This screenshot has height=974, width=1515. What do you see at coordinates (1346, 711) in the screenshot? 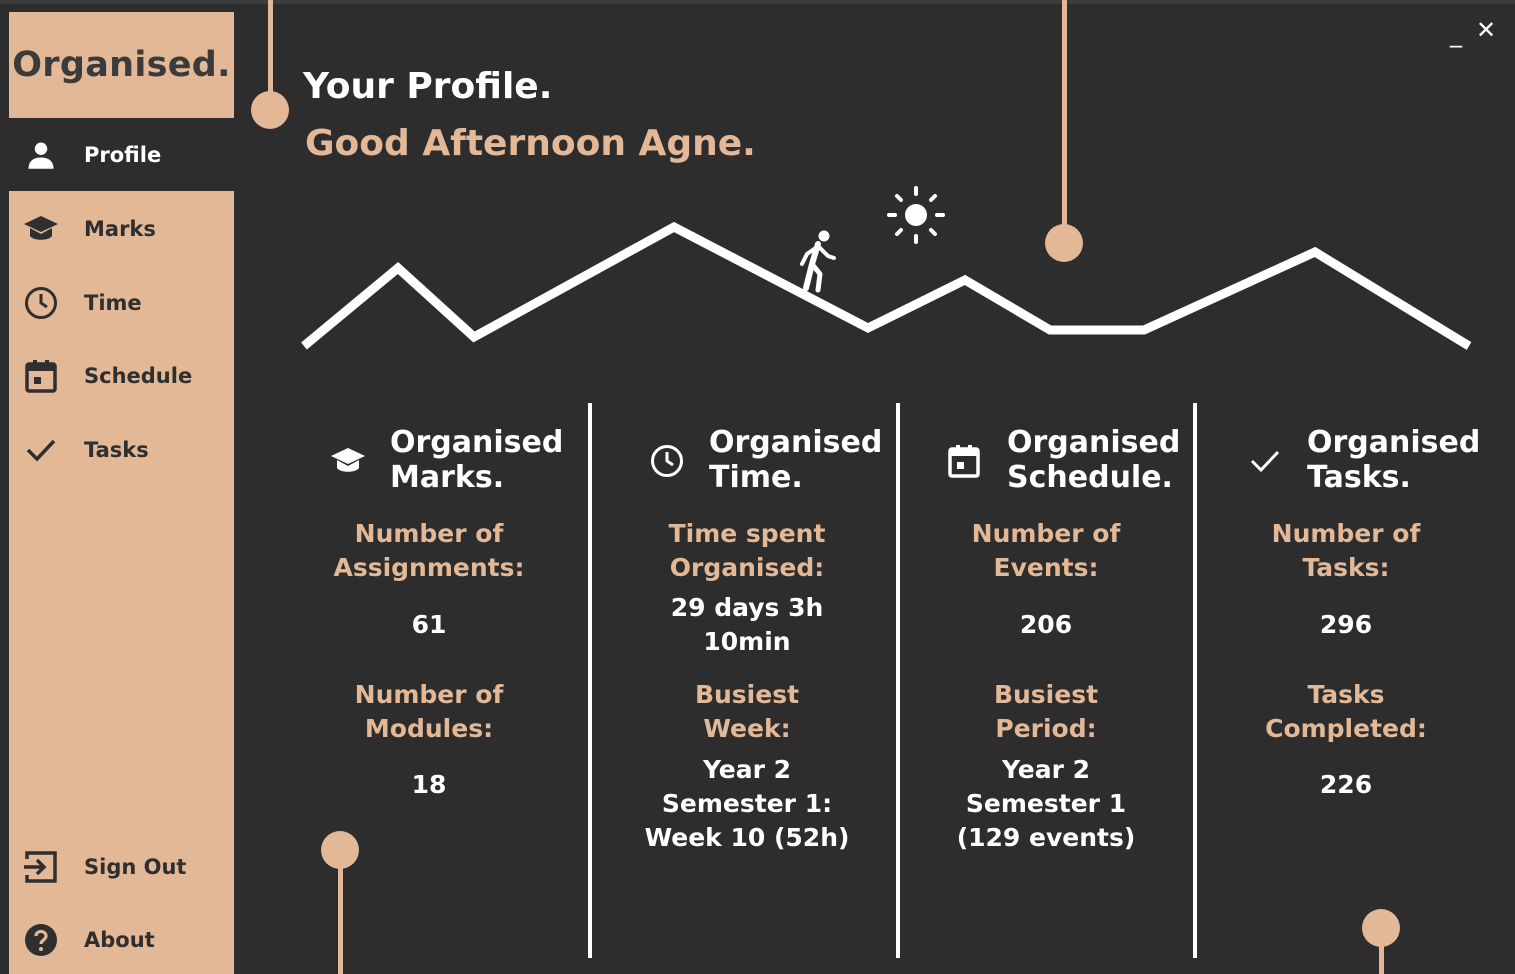
I see `stat-label: Tasks Completed:` at bounding box center [1346, 711].